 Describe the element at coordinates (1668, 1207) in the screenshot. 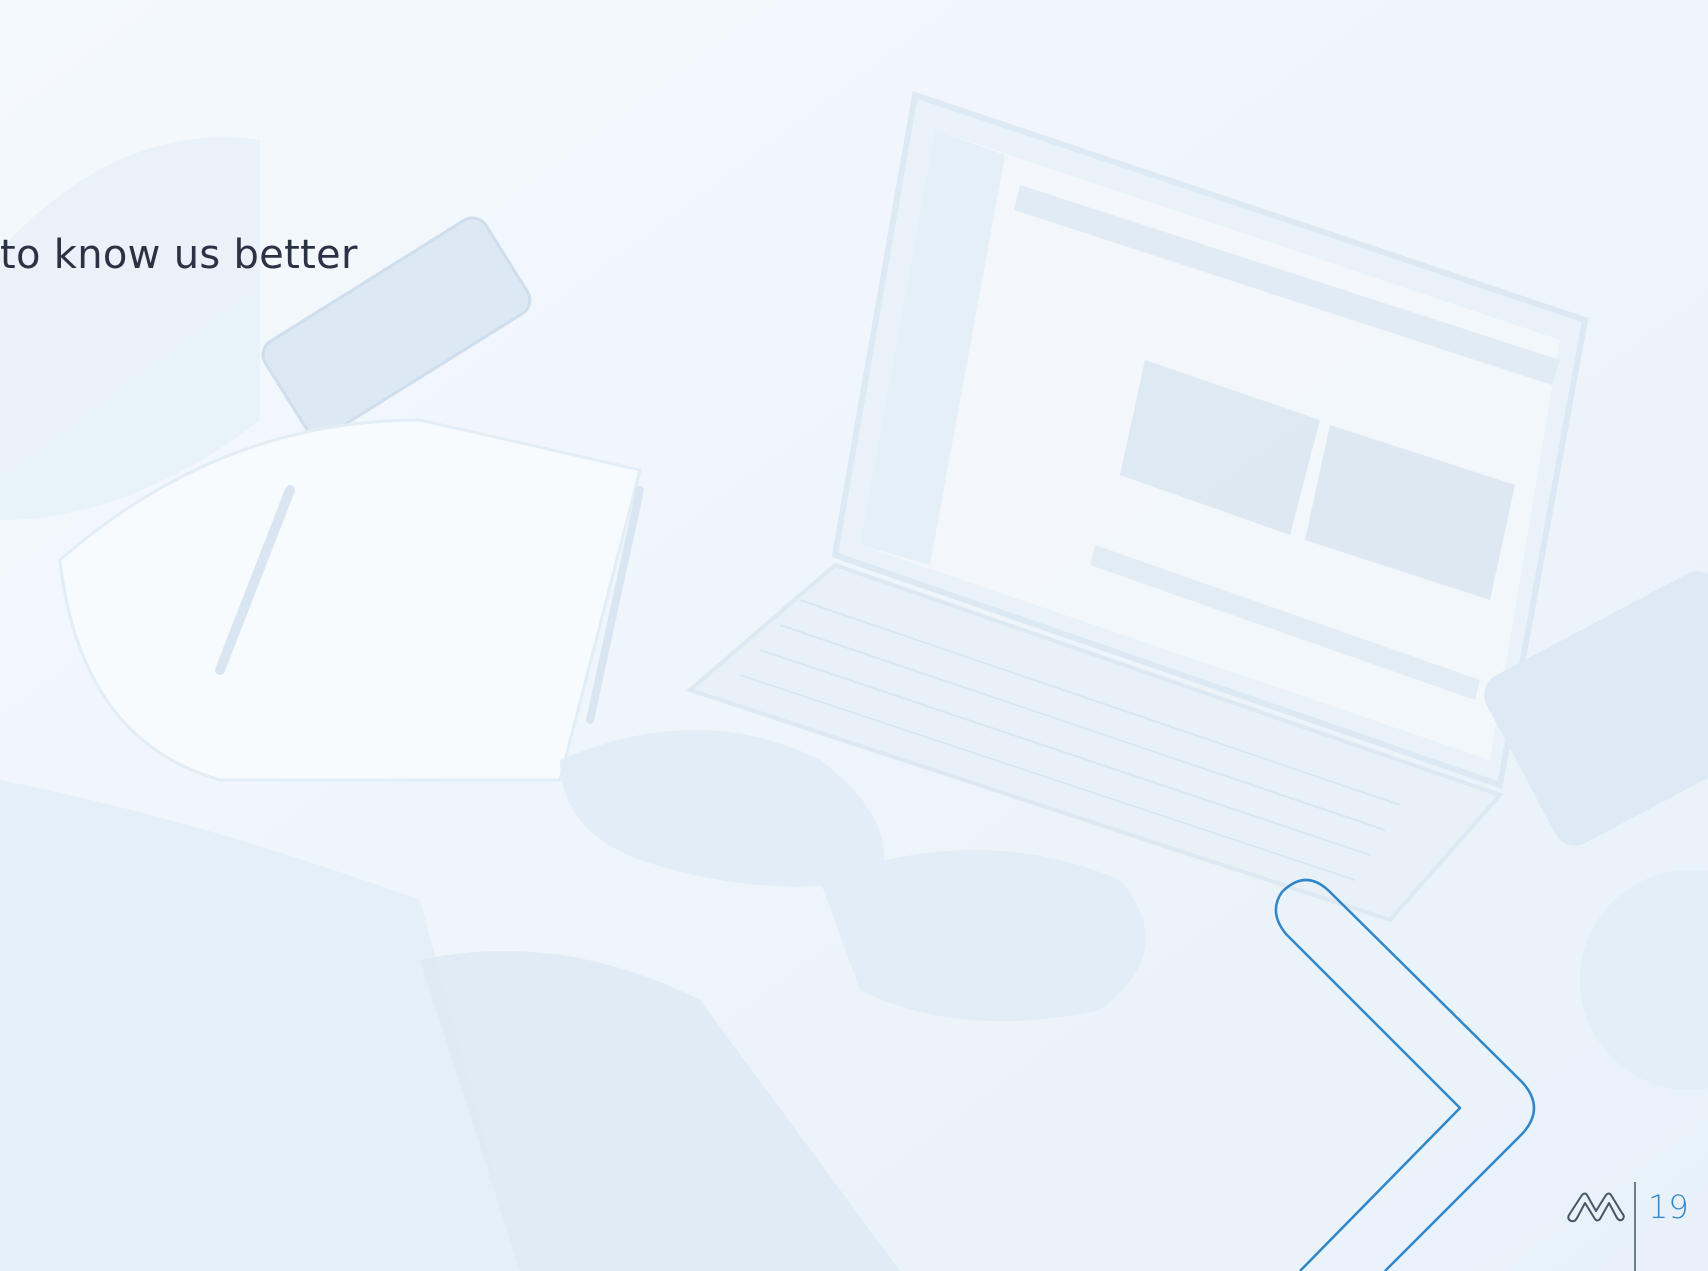

I see `page-number: 19` at that location.